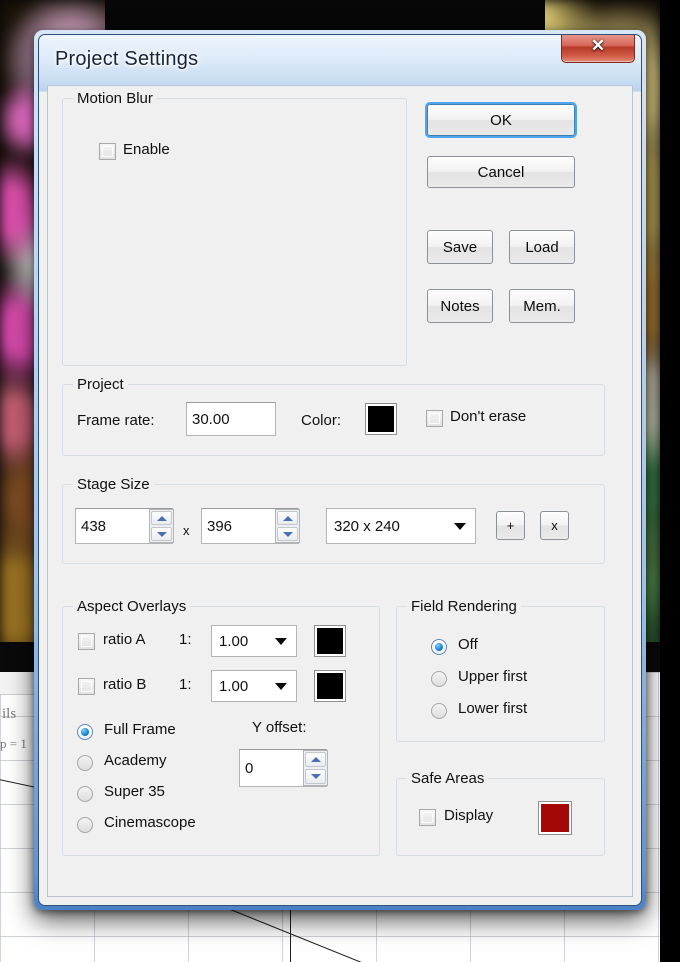 Image resolution: width=680 pixels, height=962 pixels. I want to click on frame-radio-full-frame, so click(85, 732).